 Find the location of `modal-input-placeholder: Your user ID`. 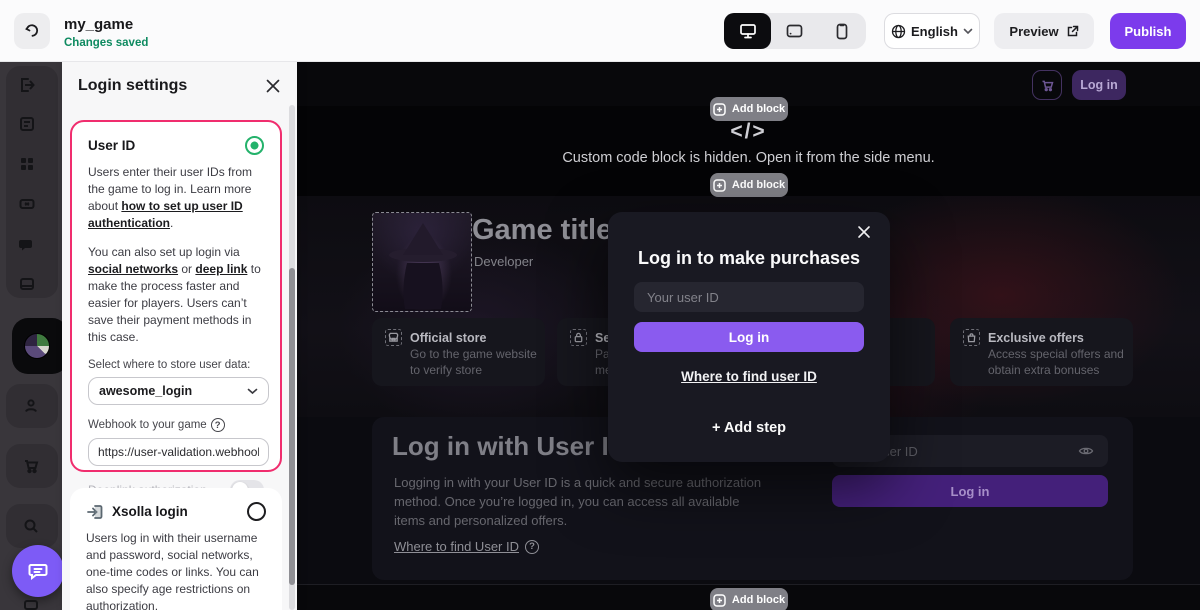

modal-input-placeholder: Your user ID is located at coordinates (683, 297).